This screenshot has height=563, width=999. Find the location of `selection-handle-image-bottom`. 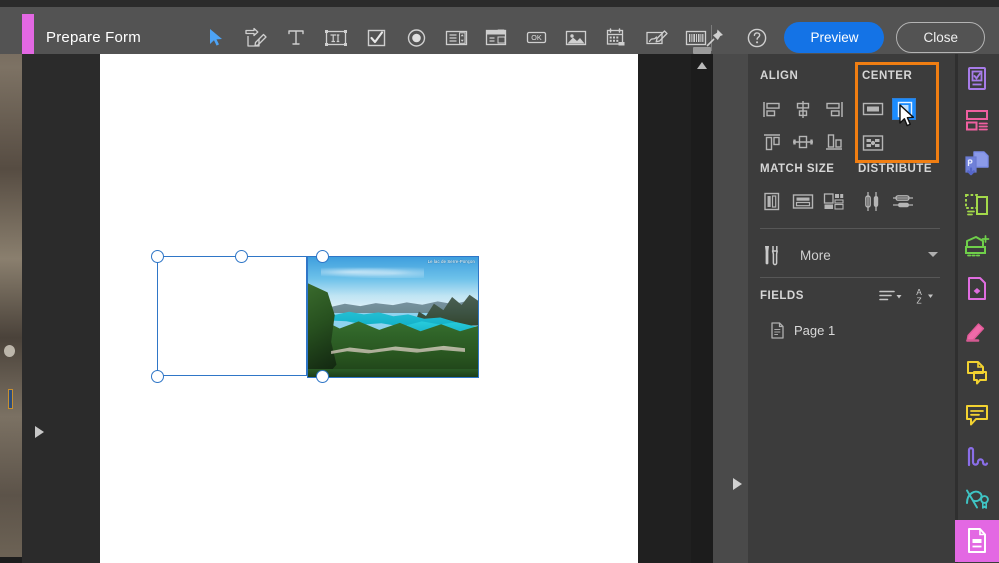

selection-handle-image-bottom is located at coordinates (322, 376).